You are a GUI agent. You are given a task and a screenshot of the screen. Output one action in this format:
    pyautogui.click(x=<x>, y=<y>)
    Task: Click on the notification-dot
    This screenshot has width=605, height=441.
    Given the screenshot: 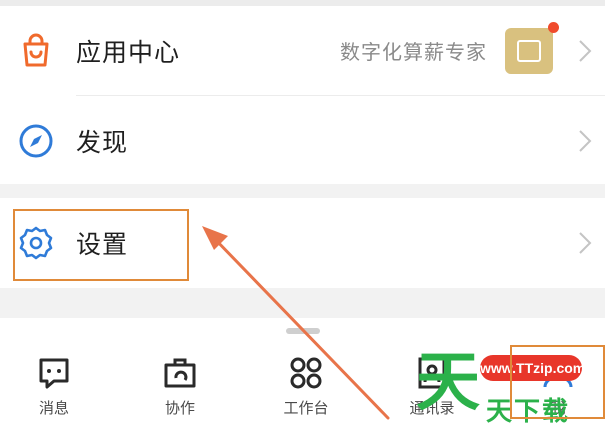 What is the action you would take?
    pyautogui.click(x=553, y=27)
    